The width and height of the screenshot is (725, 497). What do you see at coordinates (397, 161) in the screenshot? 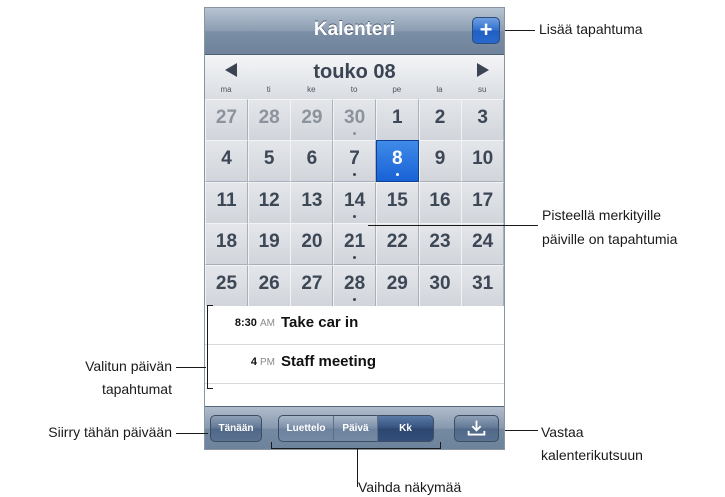
I see `selected-day-cell: 8` at bounding box center [397, 161].